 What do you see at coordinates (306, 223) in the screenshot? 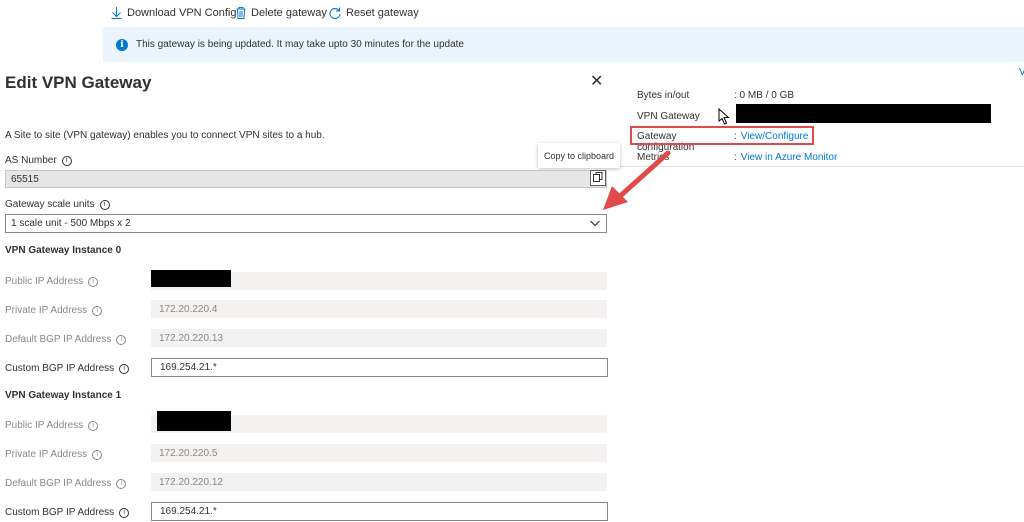
I see `gateway-scale-units-dropdown: 1 scale unit - 500 Mbps x 2` at bounding box center [306, 223].